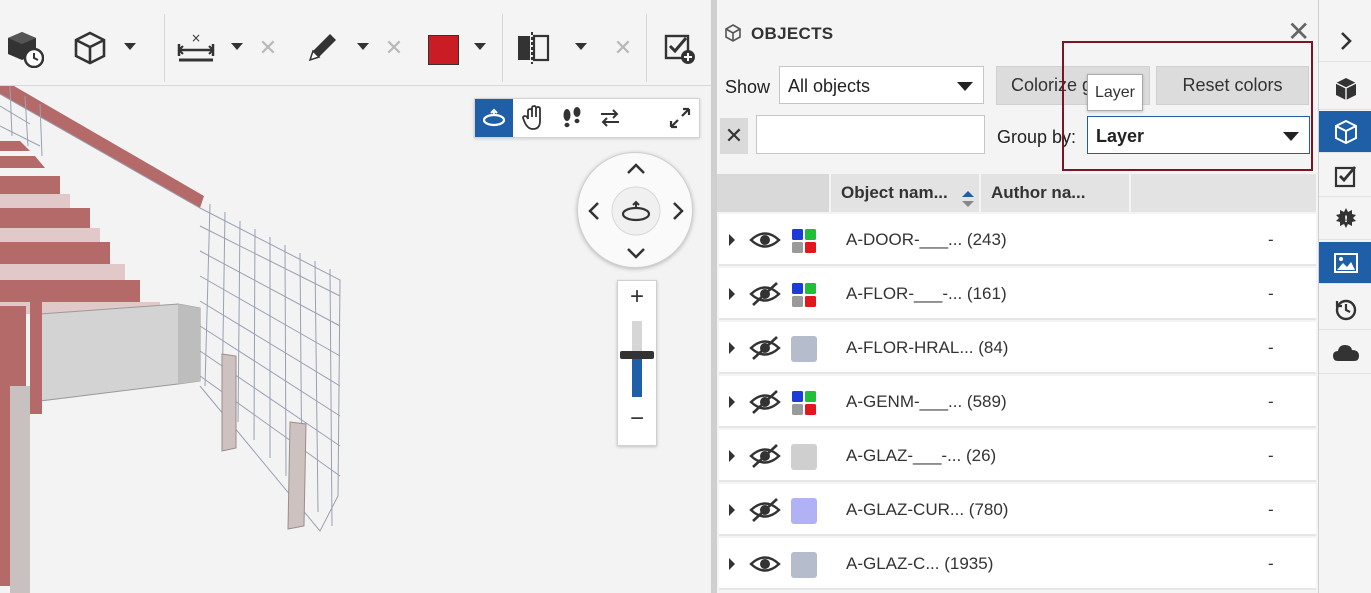 Image resolution: width=1371 pixels, height=593 pixels. I want to click on pencil-dropdown-icon, so click(363, 47).